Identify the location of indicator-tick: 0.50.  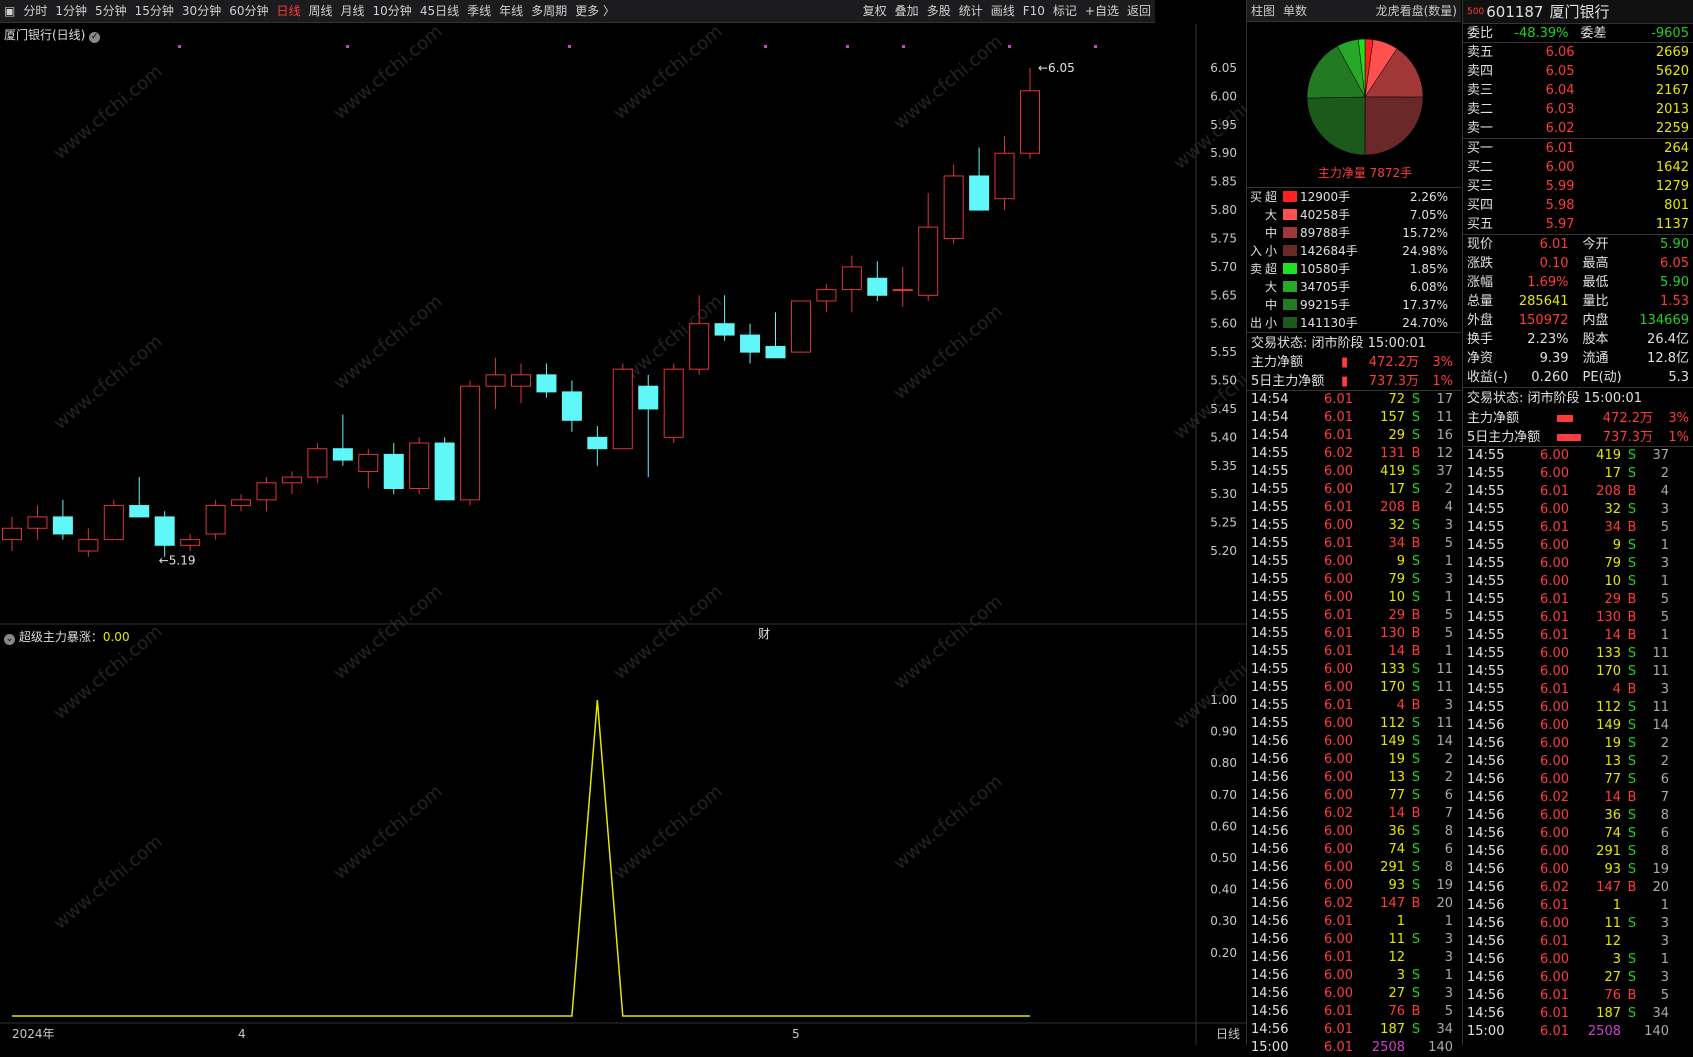
(1223, 858).